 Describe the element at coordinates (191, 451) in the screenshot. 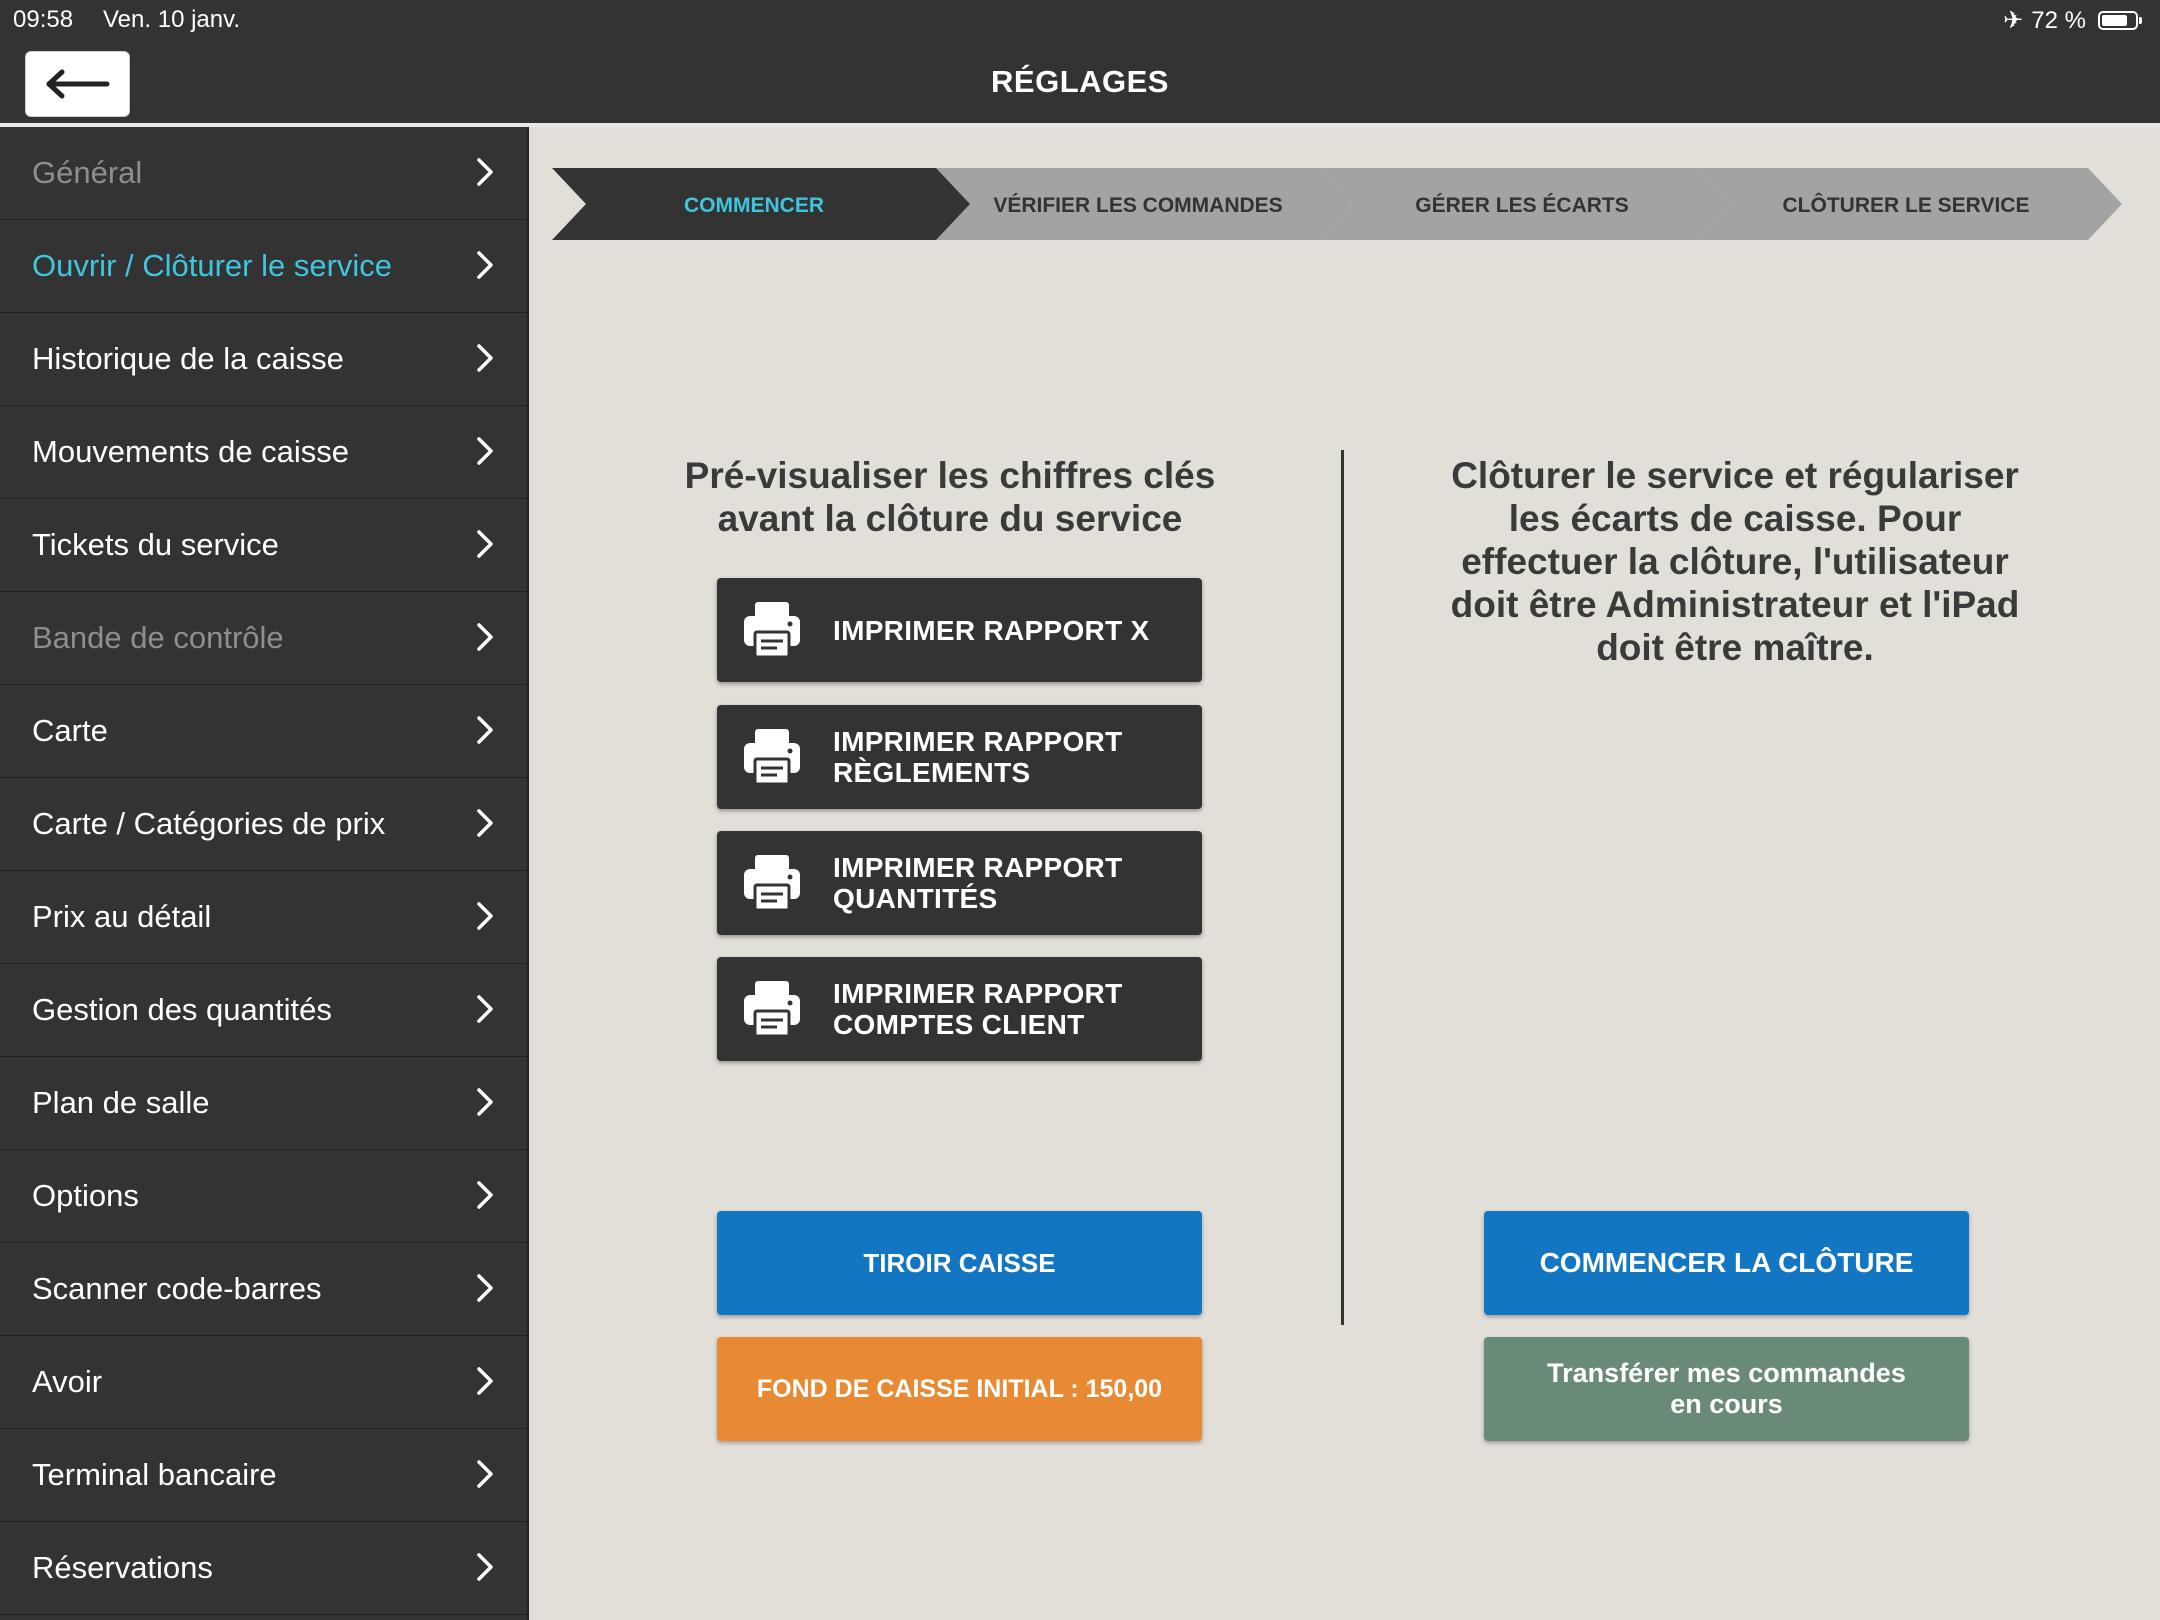

I see `sidebar-item-label: Mouvements de caisse` at that location.